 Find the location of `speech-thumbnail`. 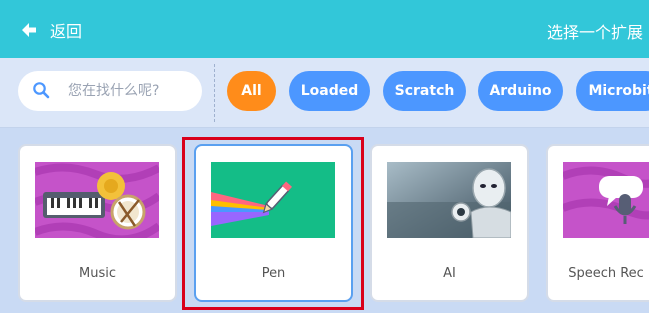

speech-thumbnail is located at coordinates (606, 200).